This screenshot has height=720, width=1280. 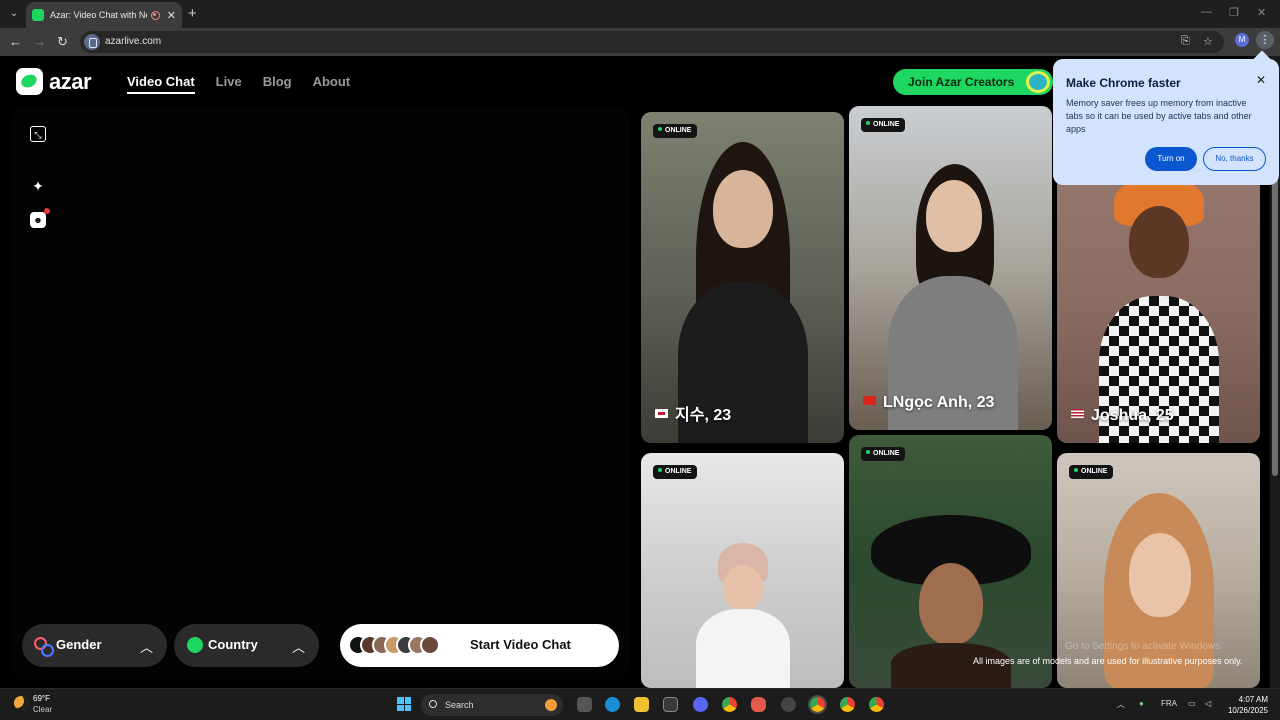 What do you see at coordinates (42, 709) in the screenshot?
I see `weather-condition: Clear` at bounding box center [42, 709].